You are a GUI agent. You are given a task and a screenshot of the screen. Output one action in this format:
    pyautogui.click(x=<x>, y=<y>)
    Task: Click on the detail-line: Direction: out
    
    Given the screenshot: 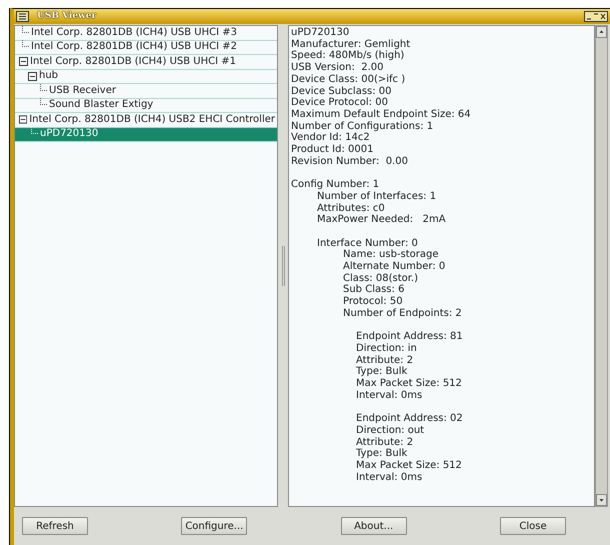 What is the action you would take?
    pyautogui.click(x=390, y=430)
    